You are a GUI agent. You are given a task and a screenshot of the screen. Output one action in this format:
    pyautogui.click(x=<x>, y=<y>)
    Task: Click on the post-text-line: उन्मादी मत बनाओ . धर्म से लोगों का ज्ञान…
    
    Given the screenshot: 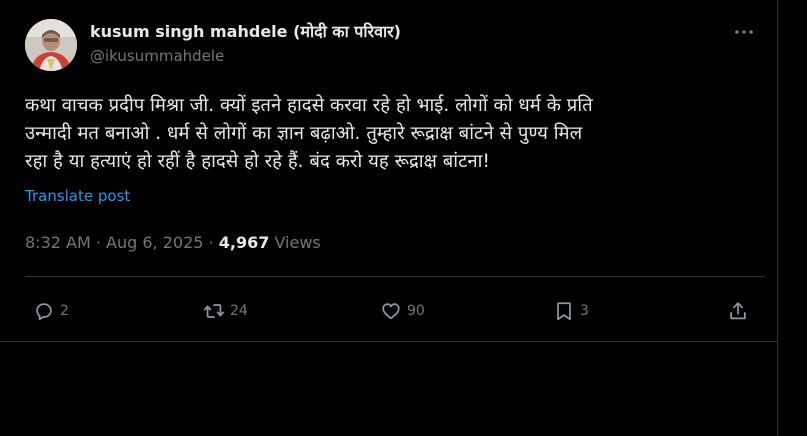 What is the action you would take?
    pyautogui.click(x=304, y=133)
    